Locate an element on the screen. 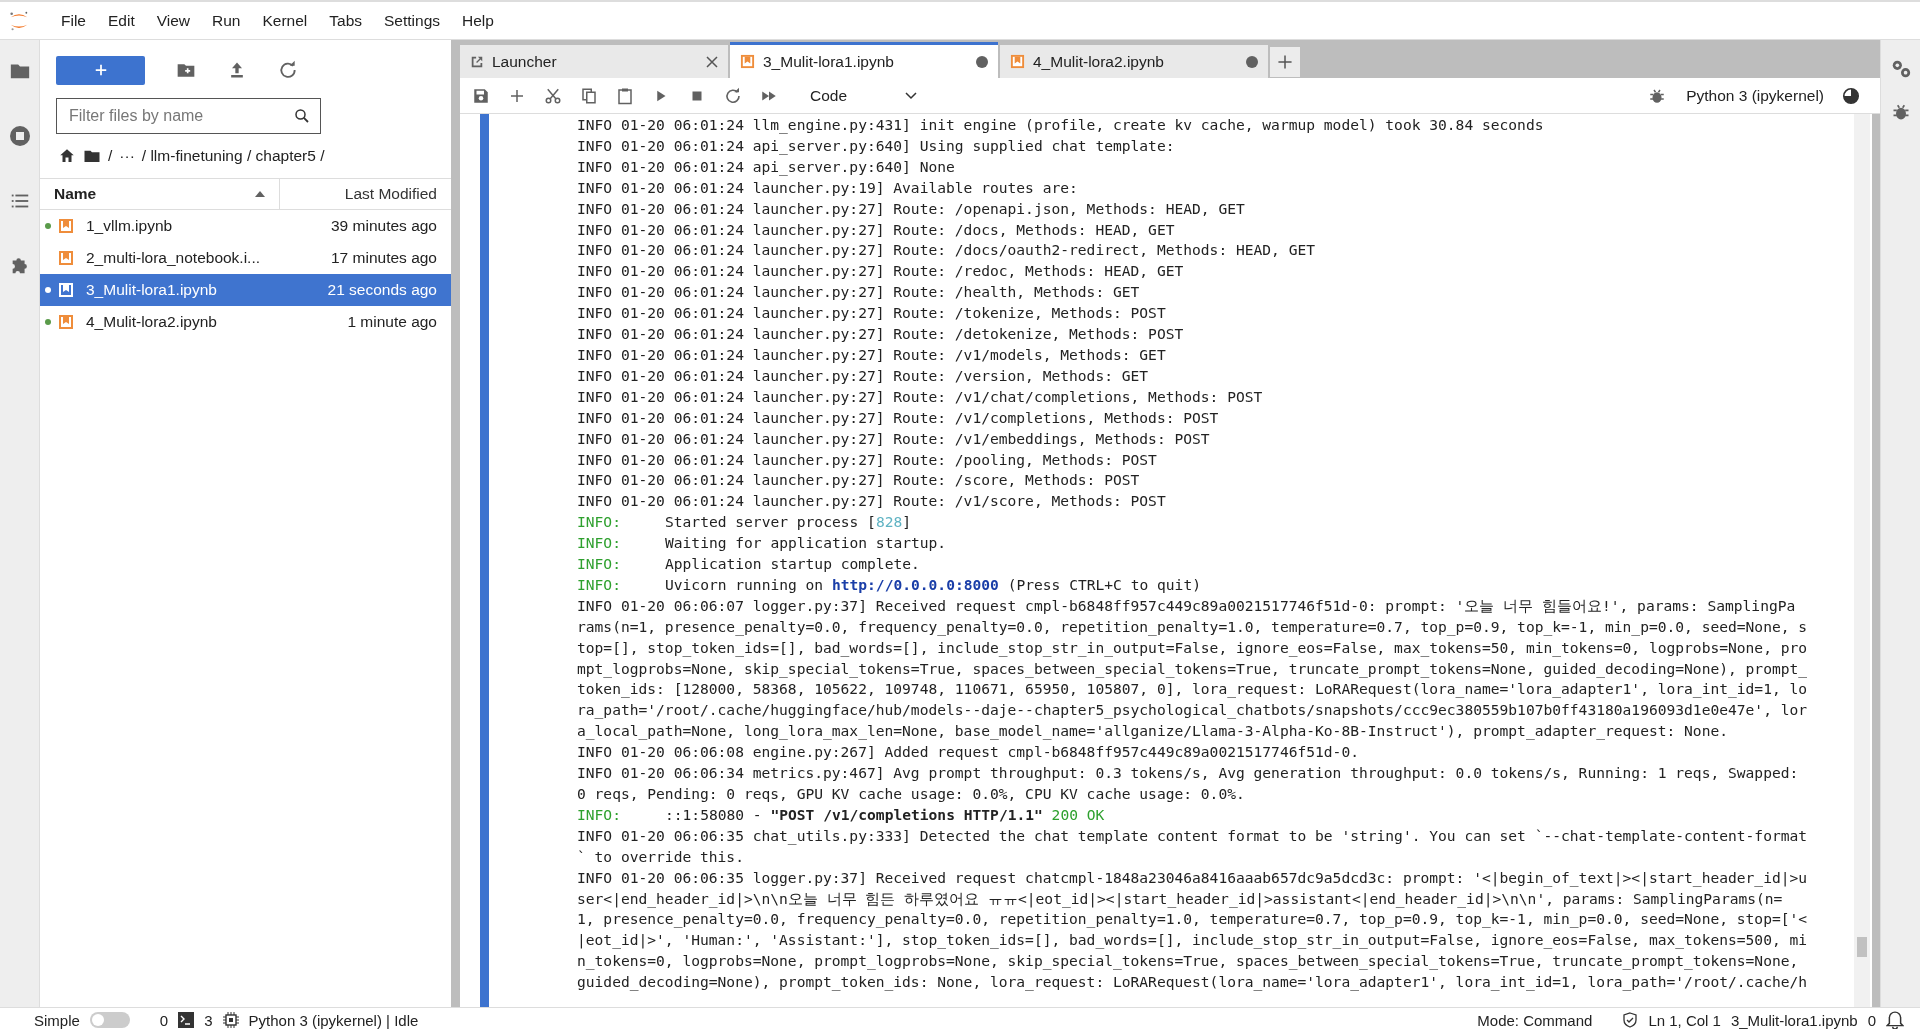 This screenshot has height=1032, width=1920. log-line: INFO 01-20 06:01:24 launcher.py:27] Route: /v1/models, Methods: GET is located at coordinates (872, 354).